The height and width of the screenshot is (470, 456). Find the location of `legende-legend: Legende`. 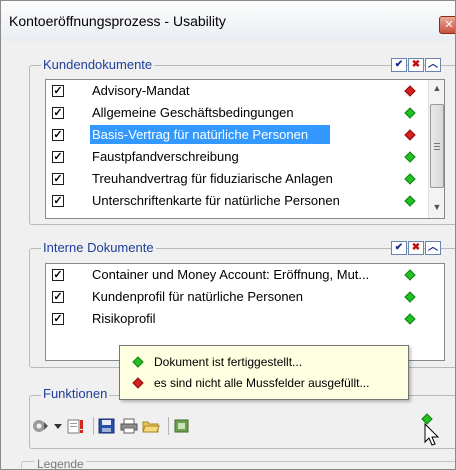

legende-legend: Legende is located at coordinates (60, 463).